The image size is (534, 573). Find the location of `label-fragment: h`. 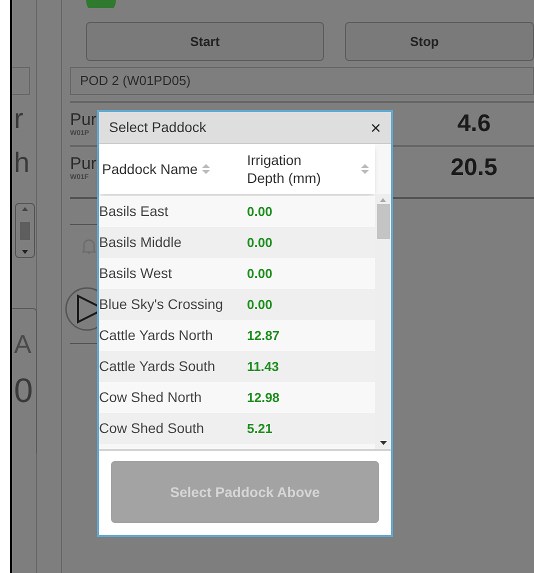

label-fragment: h is located at coordinates (21, 163).